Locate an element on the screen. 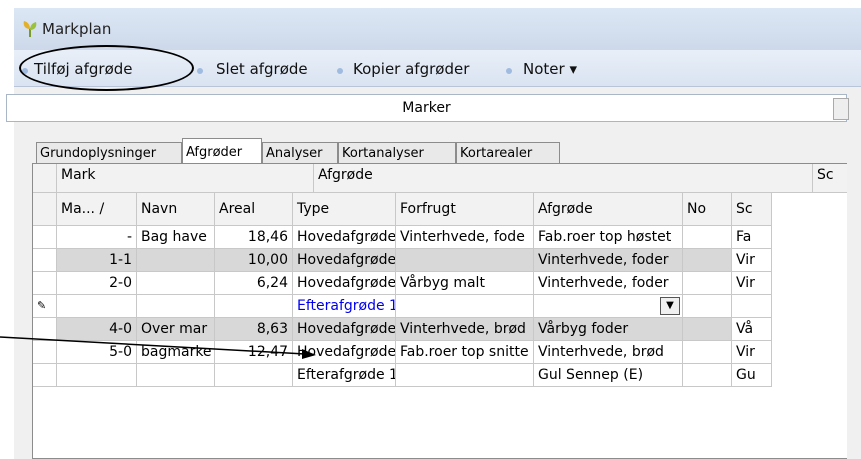 This screenshot has width=861, height=459. grid-cell-navn: Bag have is located at coordinates (176, 237).